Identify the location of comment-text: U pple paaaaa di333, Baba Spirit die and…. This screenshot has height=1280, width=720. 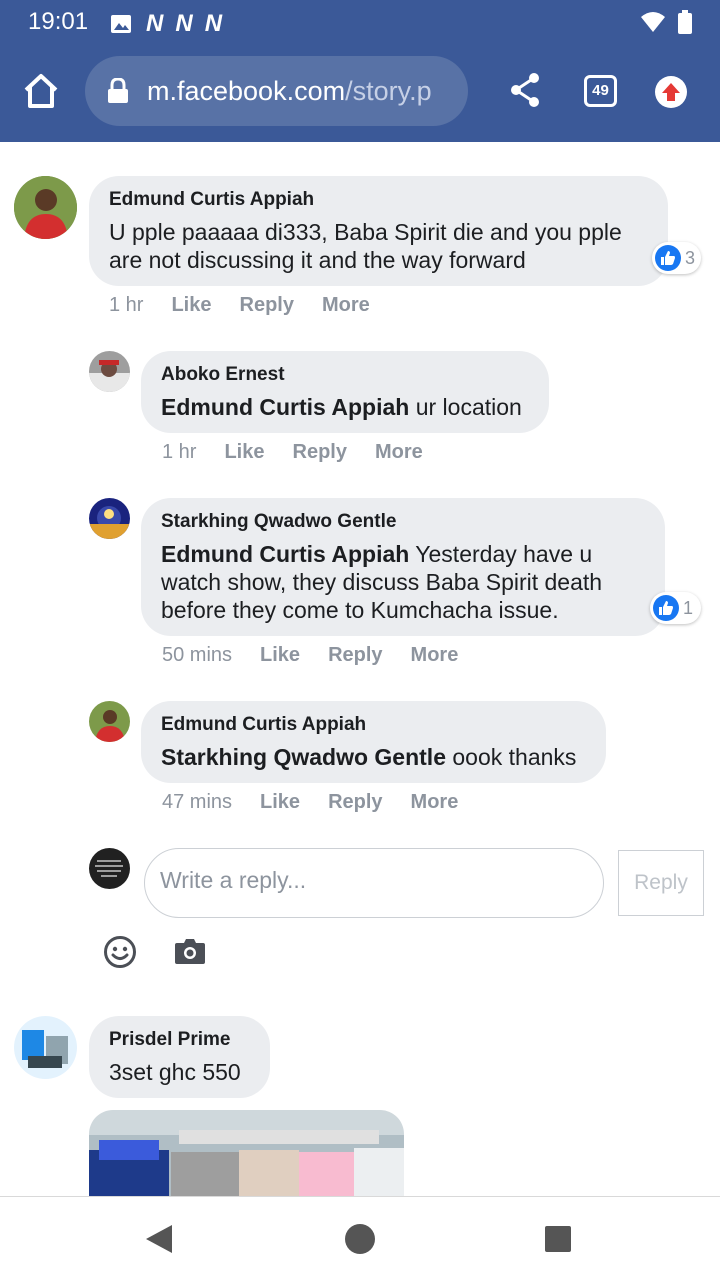
(365, 246).